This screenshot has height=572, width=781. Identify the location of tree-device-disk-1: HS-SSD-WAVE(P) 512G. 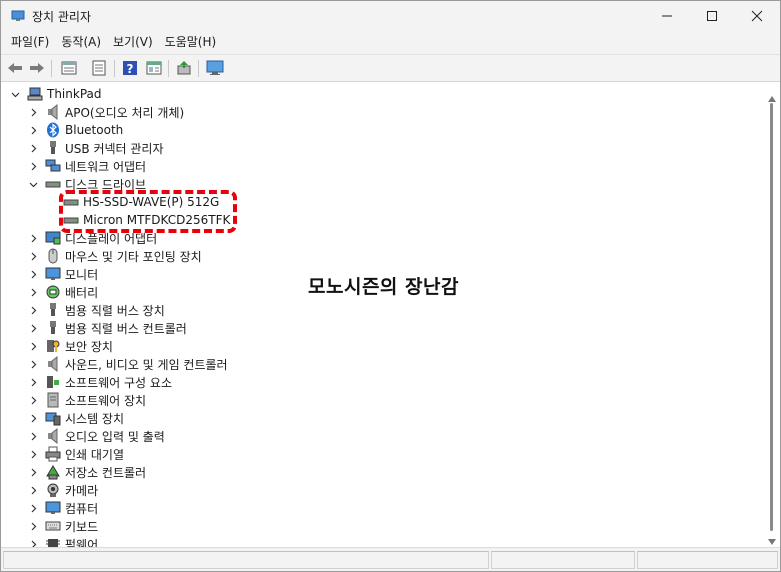
(141, 202).